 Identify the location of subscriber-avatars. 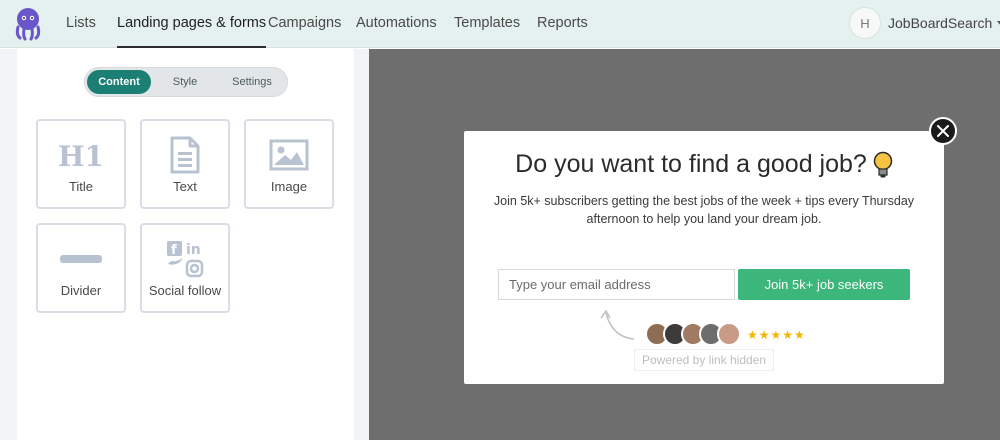
(693, 335).